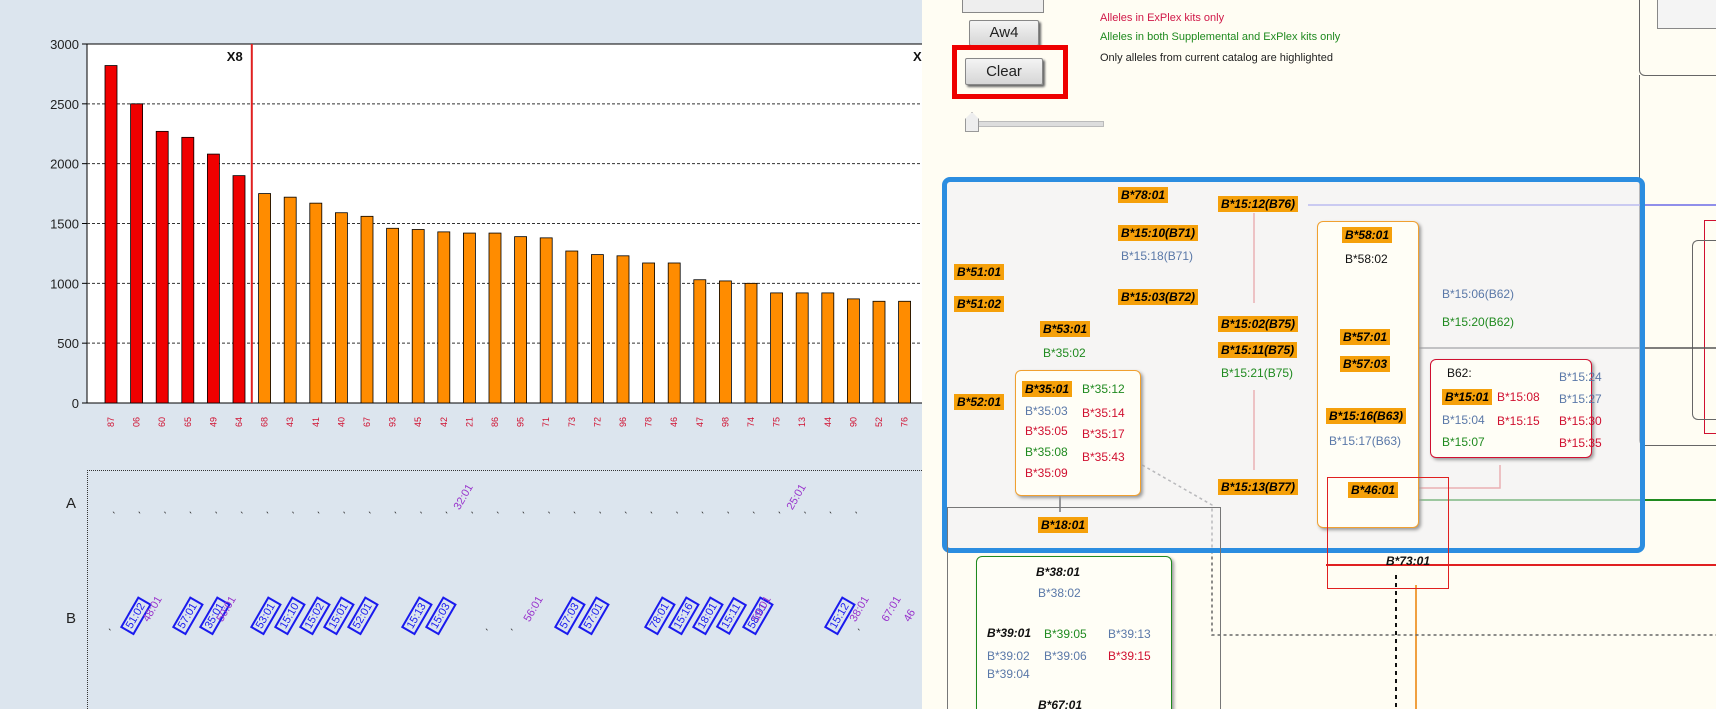 The width and height of the screenshot is (1716, 709). Describe the element at coordinates (802, 422) in the screenshot. I see `x-tick-label: 13` at that location.